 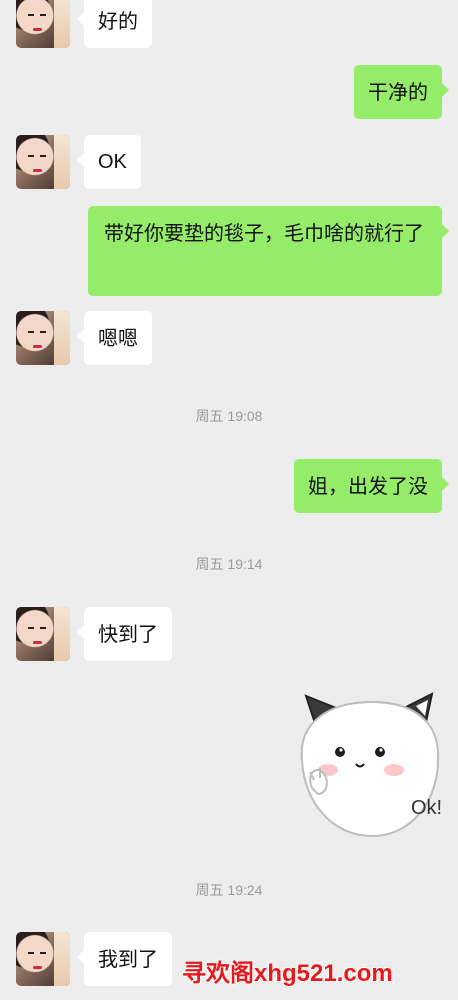 What do you see at coordinates (128, 959) in the screenshot?
I see `message-text: 我到了` at bounding box center [128, 959].